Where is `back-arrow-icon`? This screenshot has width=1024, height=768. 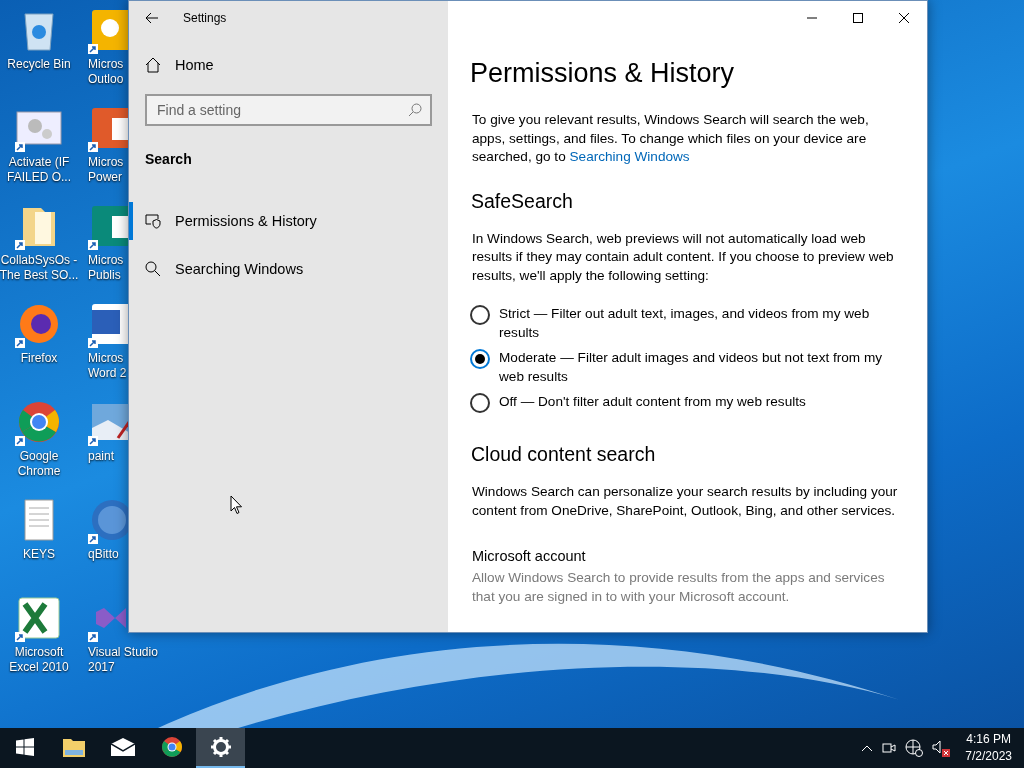
back-arrow-icon is located at coordinates (152, 18).